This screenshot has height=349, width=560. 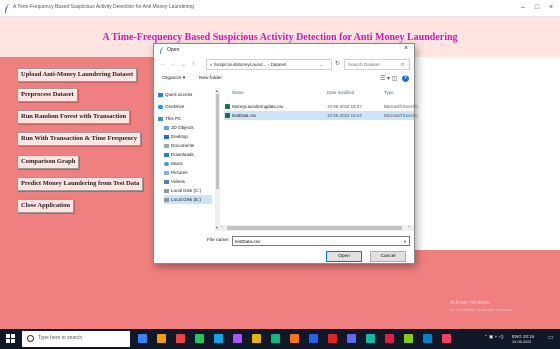 What do you see at coordinates (185, 118) in the screenshot?
I see `nav-item-this-pc: This PC` at bounding box center [185, 118].